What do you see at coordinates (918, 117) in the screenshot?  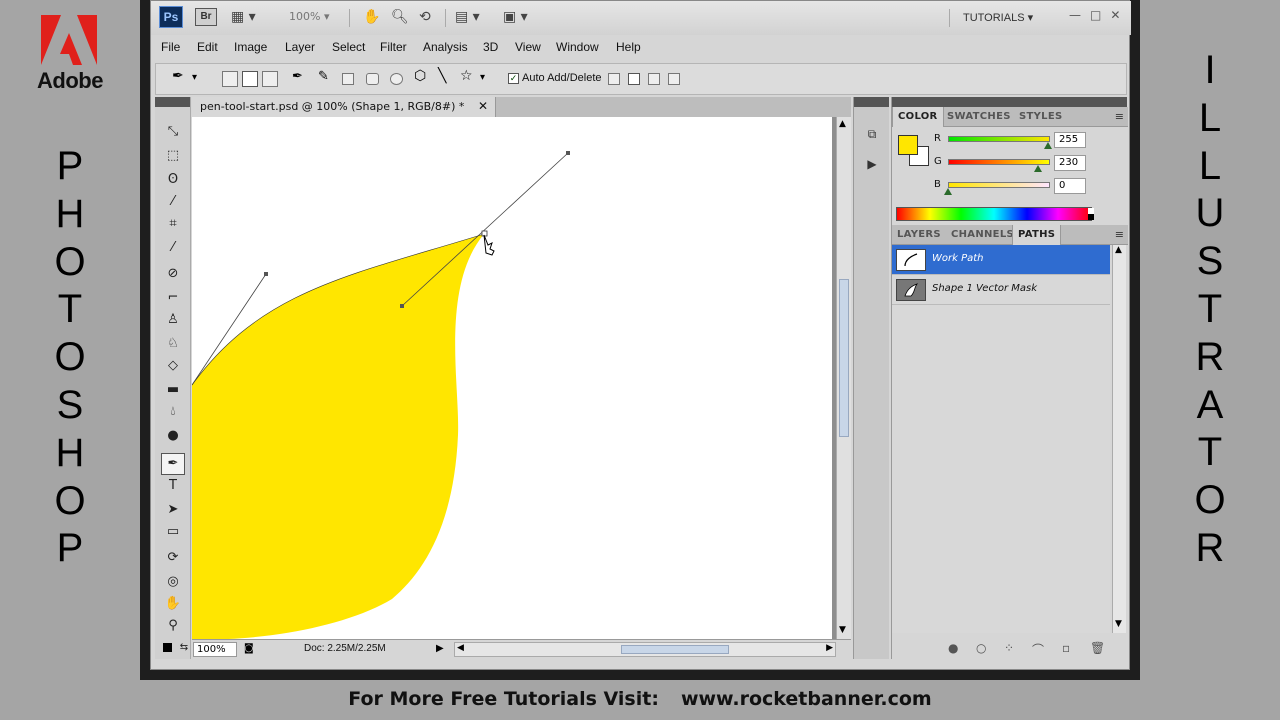 I see `tab-color: COLOR` at bounding box center [918, 117].